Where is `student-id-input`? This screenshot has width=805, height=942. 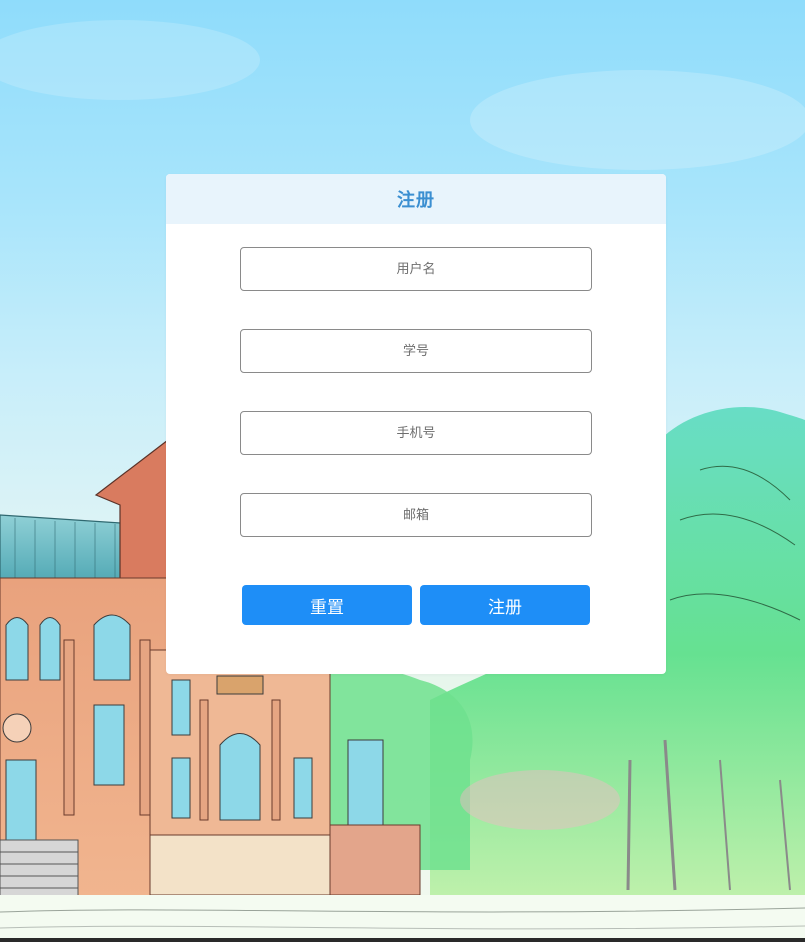
student-id-input is located at coordinates (416, 351).